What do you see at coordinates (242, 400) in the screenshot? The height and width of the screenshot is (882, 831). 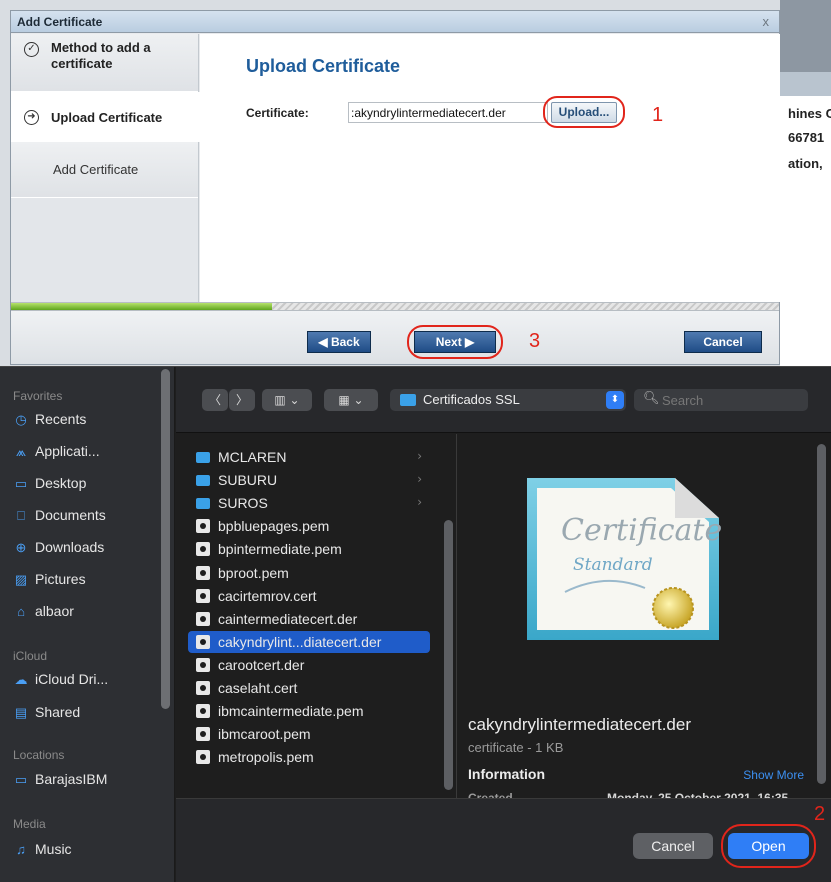 I see `forward-nav-button: 〉` at bounding box center [242, 400].